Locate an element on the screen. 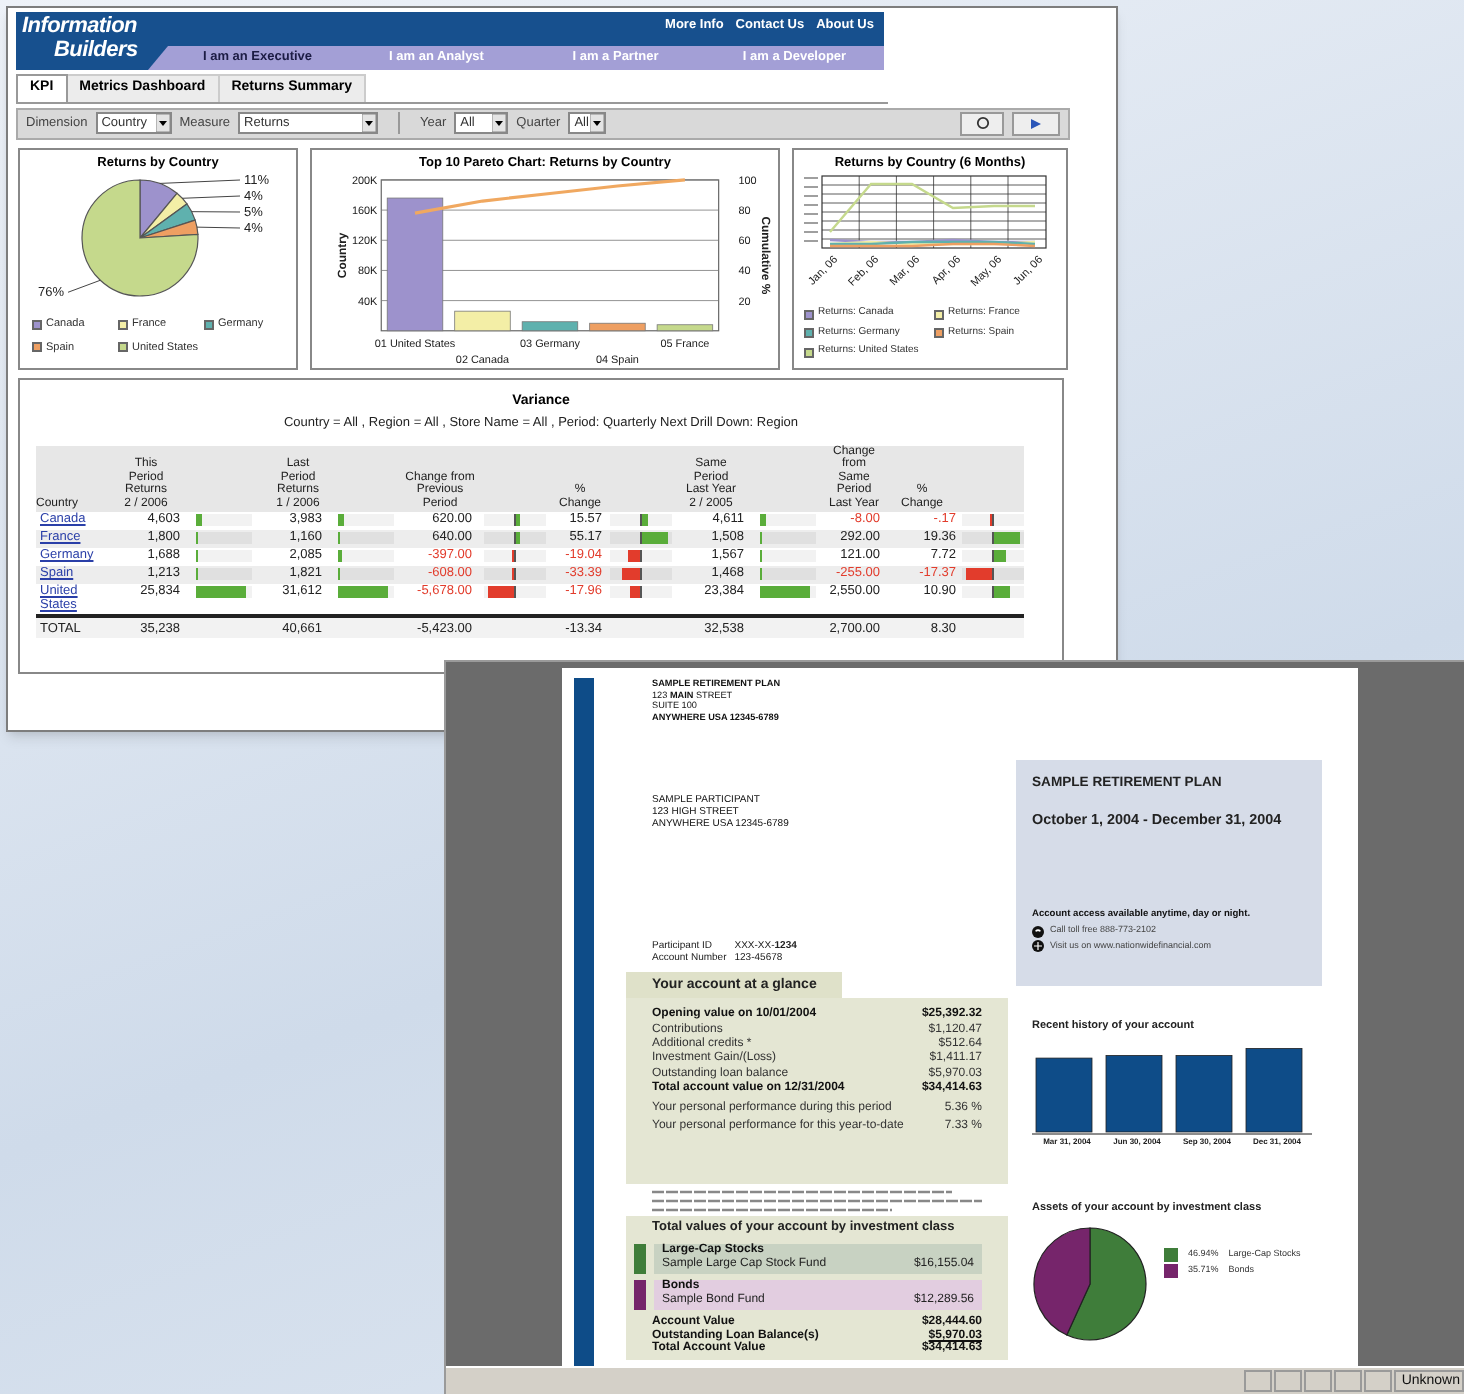 The height and width of the screenshot is (1394, 1464). header-cell is located at coordinates (992, 479).